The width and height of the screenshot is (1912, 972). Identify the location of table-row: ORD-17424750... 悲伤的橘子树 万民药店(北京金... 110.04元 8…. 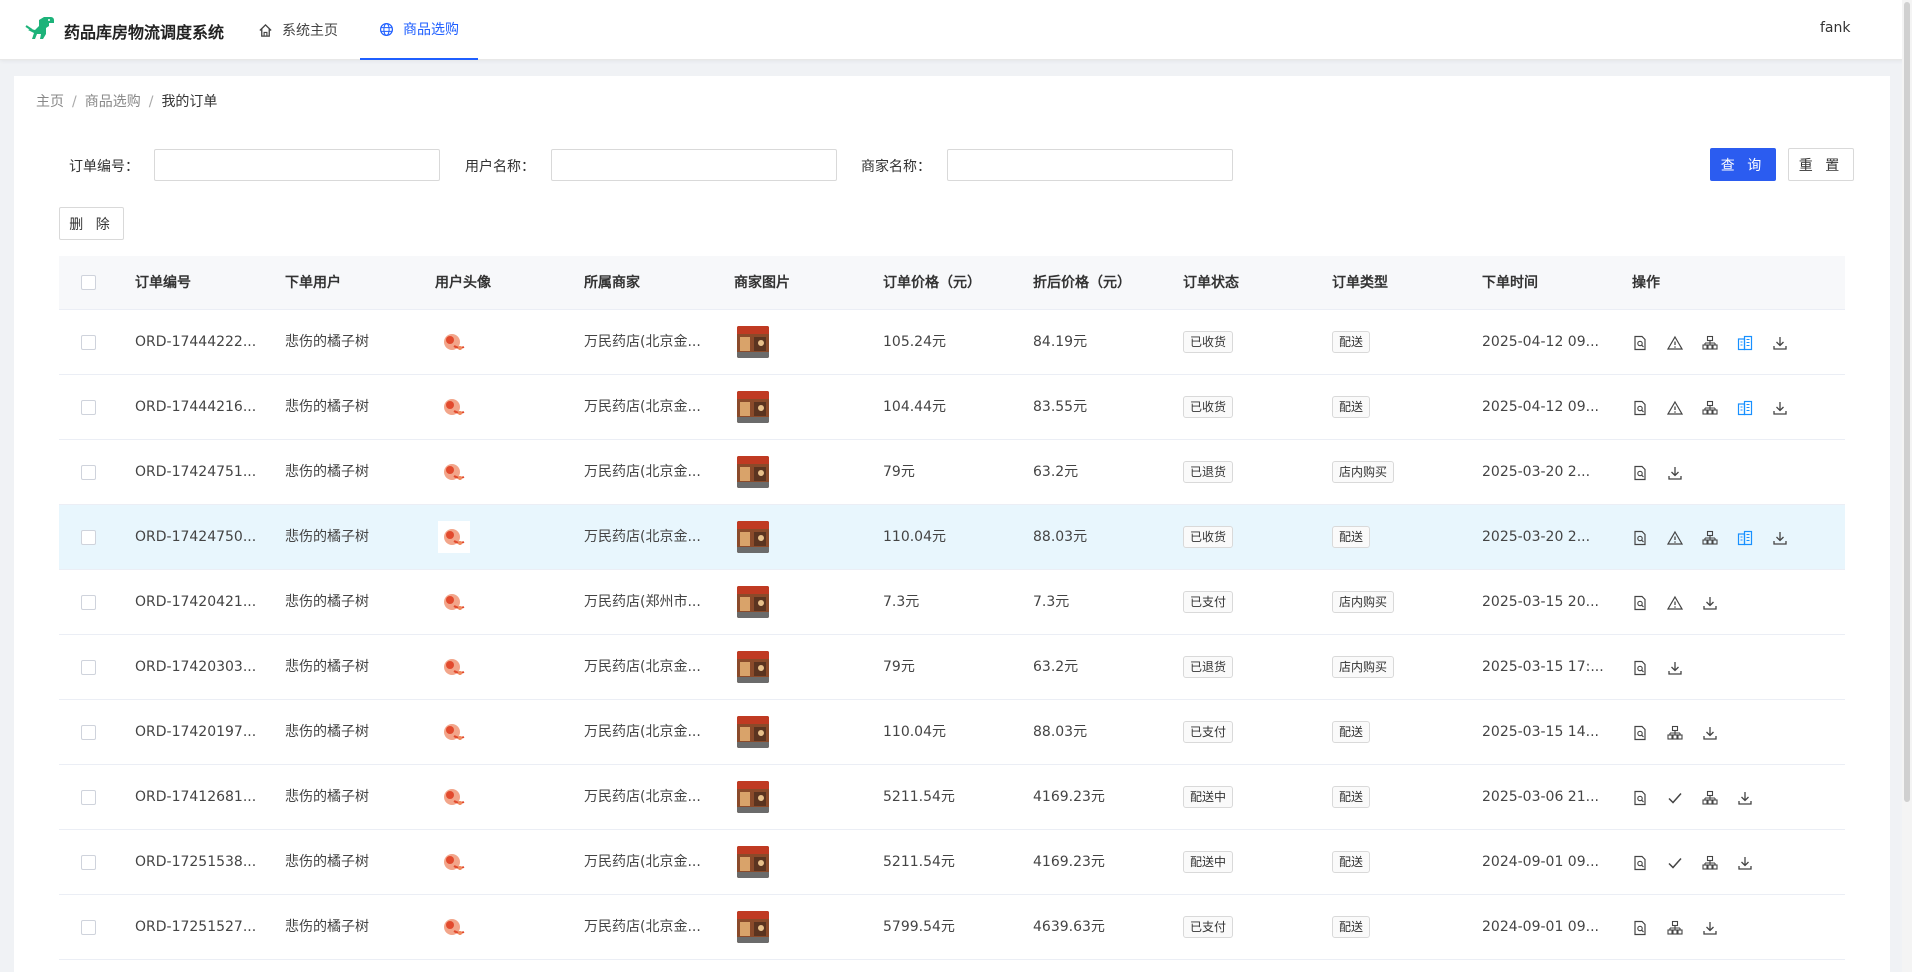
(952, 537).